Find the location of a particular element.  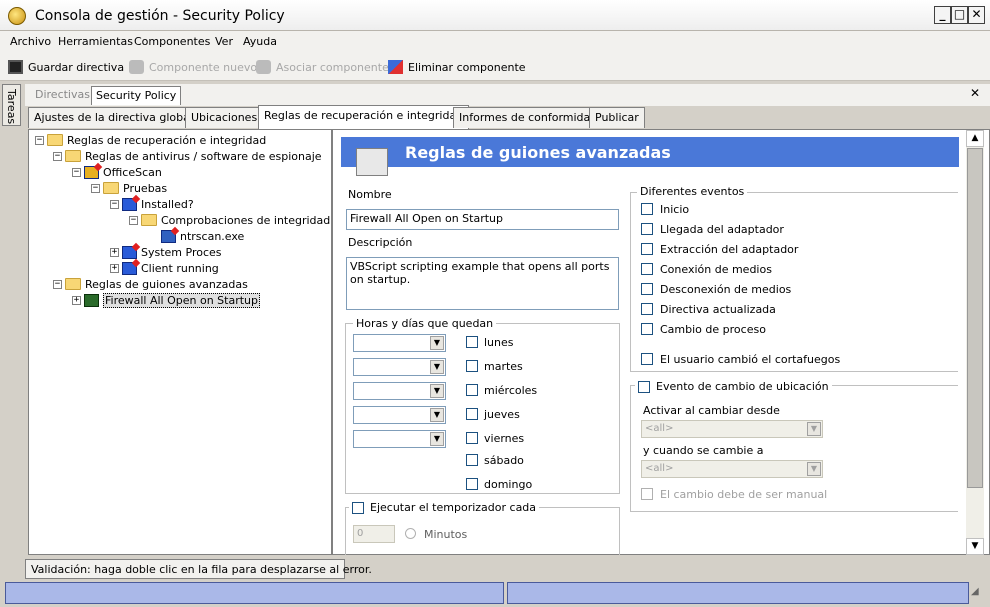

delete-icon is located at coordinates (395, 67).